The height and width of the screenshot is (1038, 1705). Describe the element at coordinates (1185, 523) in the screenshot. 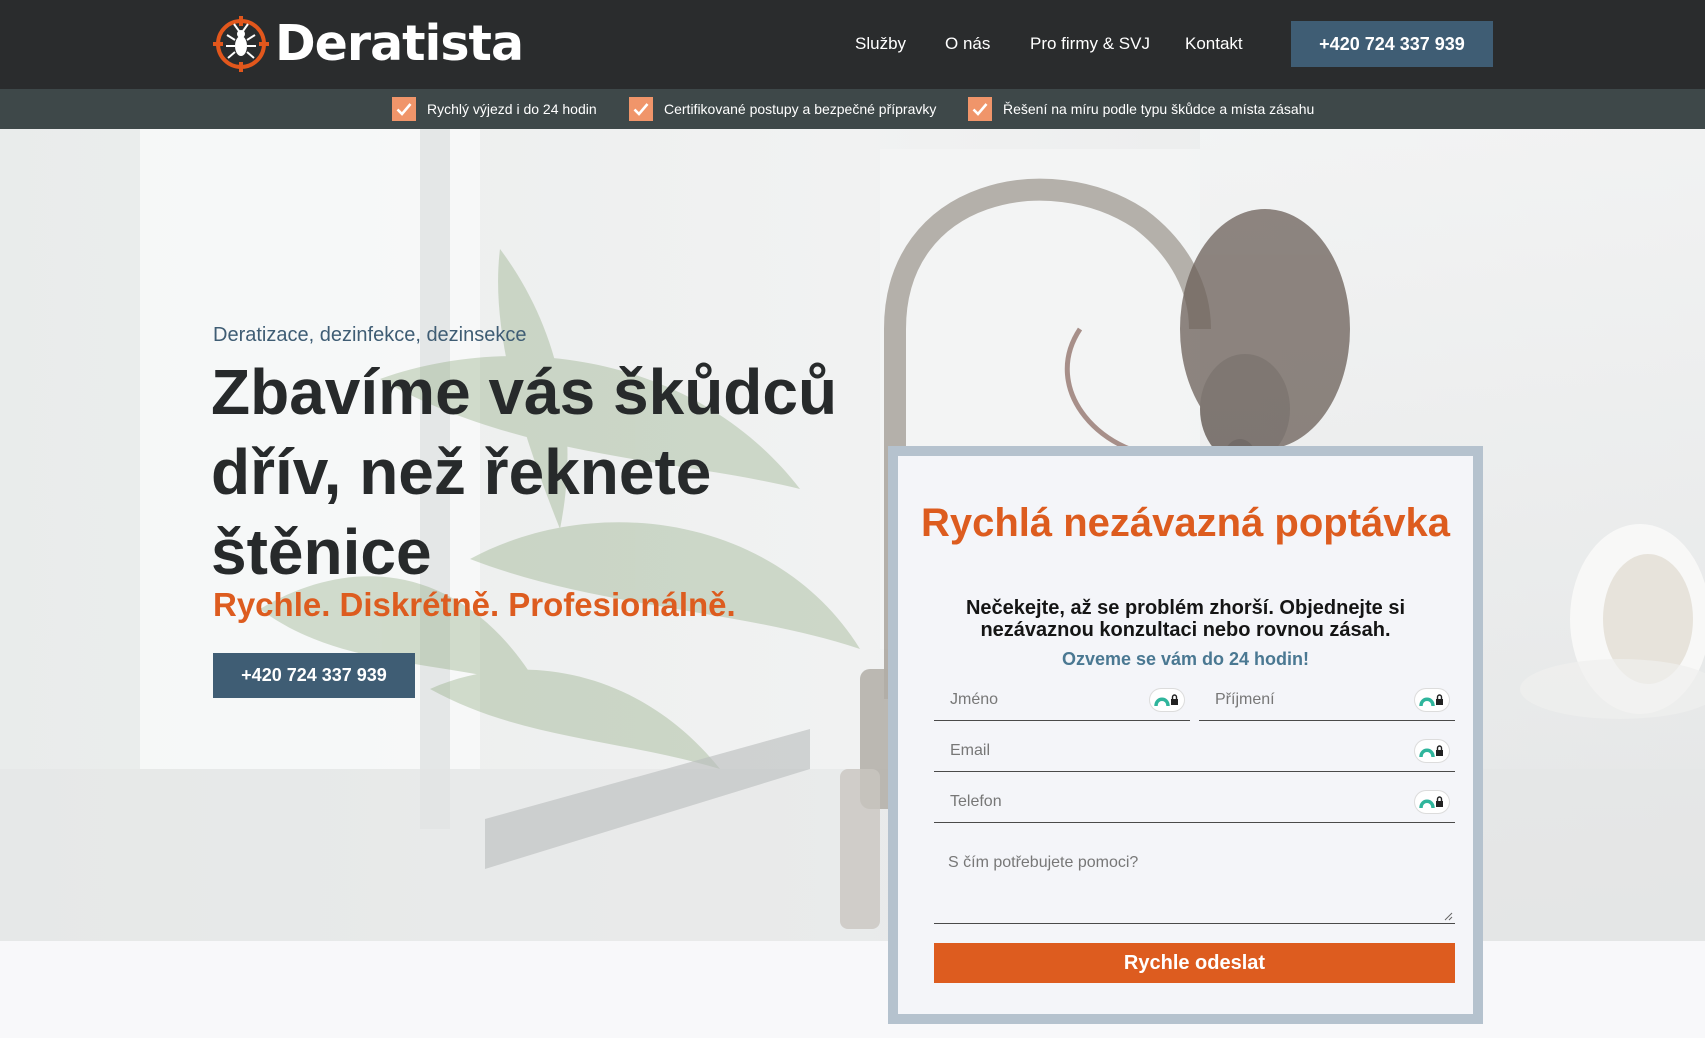

I see `form-title: Rychlá nezávazná poptávka` at that location.